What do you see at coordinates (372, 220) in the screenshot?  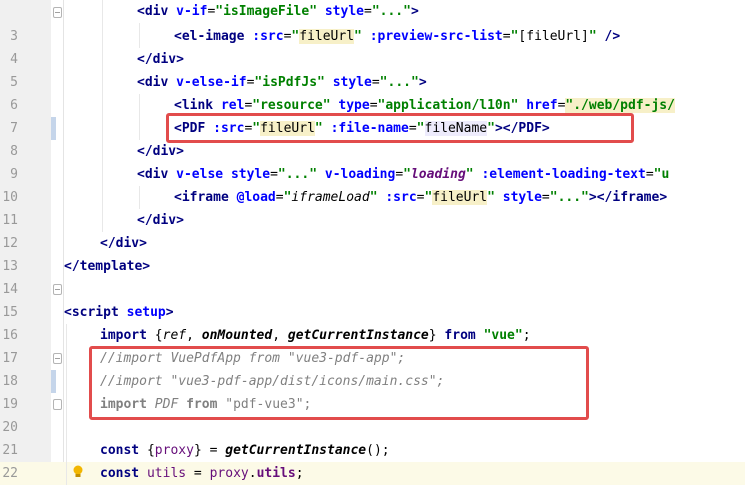 I see `code-line: 11 </div>` at bounding box center [372, 220].